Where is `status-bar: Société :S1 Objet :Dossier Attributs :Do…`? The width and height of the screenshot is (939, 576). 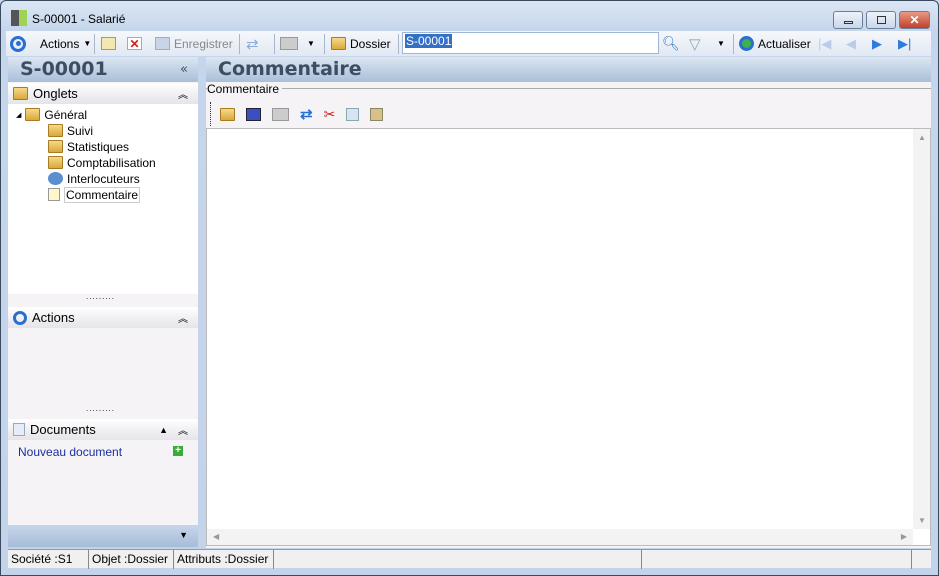
status-bar: Société :S1 Objet :Dossier Attributs :Do… is located at coordinates (469, 559).